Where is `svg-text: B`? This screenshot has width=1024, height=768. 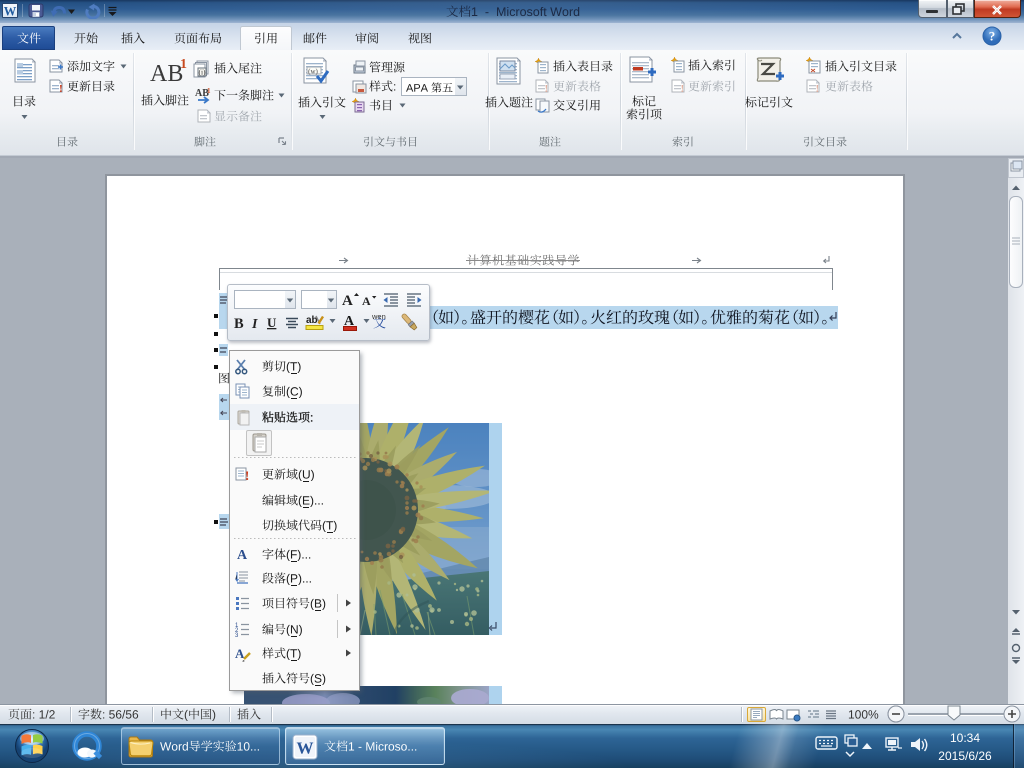
svg-text: B is located at coordinates (239, 324).